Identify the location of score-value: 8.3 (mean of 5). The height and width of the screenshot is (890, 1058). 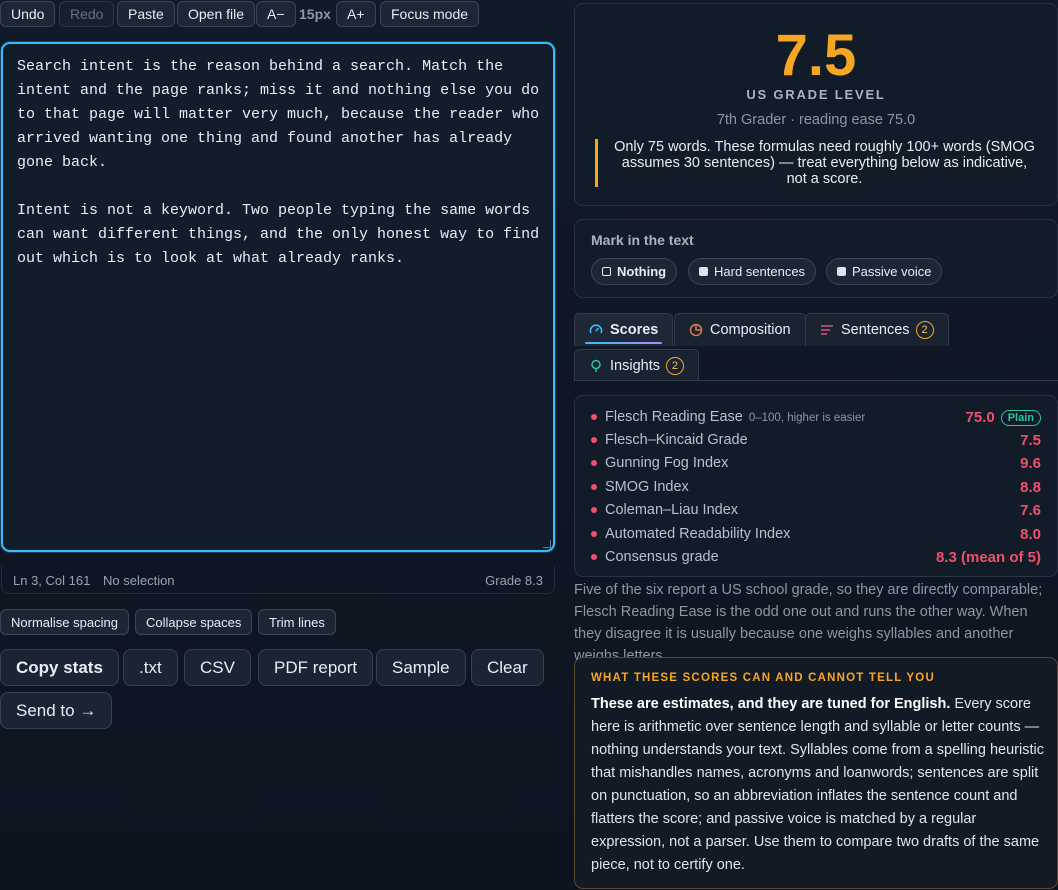
(988, 557).